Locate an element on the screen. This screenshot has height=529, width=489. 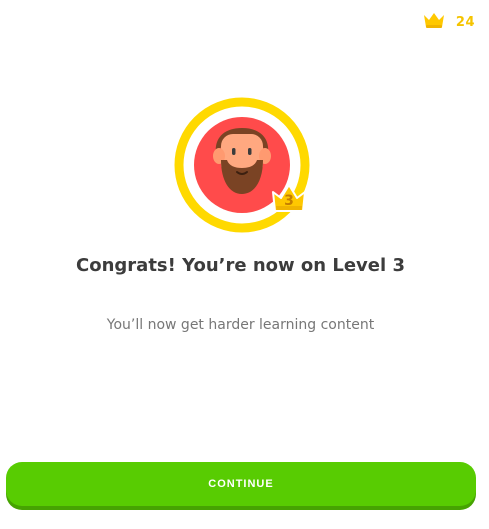
continue-button: CONTINUE is located at coordinates (241, 484).